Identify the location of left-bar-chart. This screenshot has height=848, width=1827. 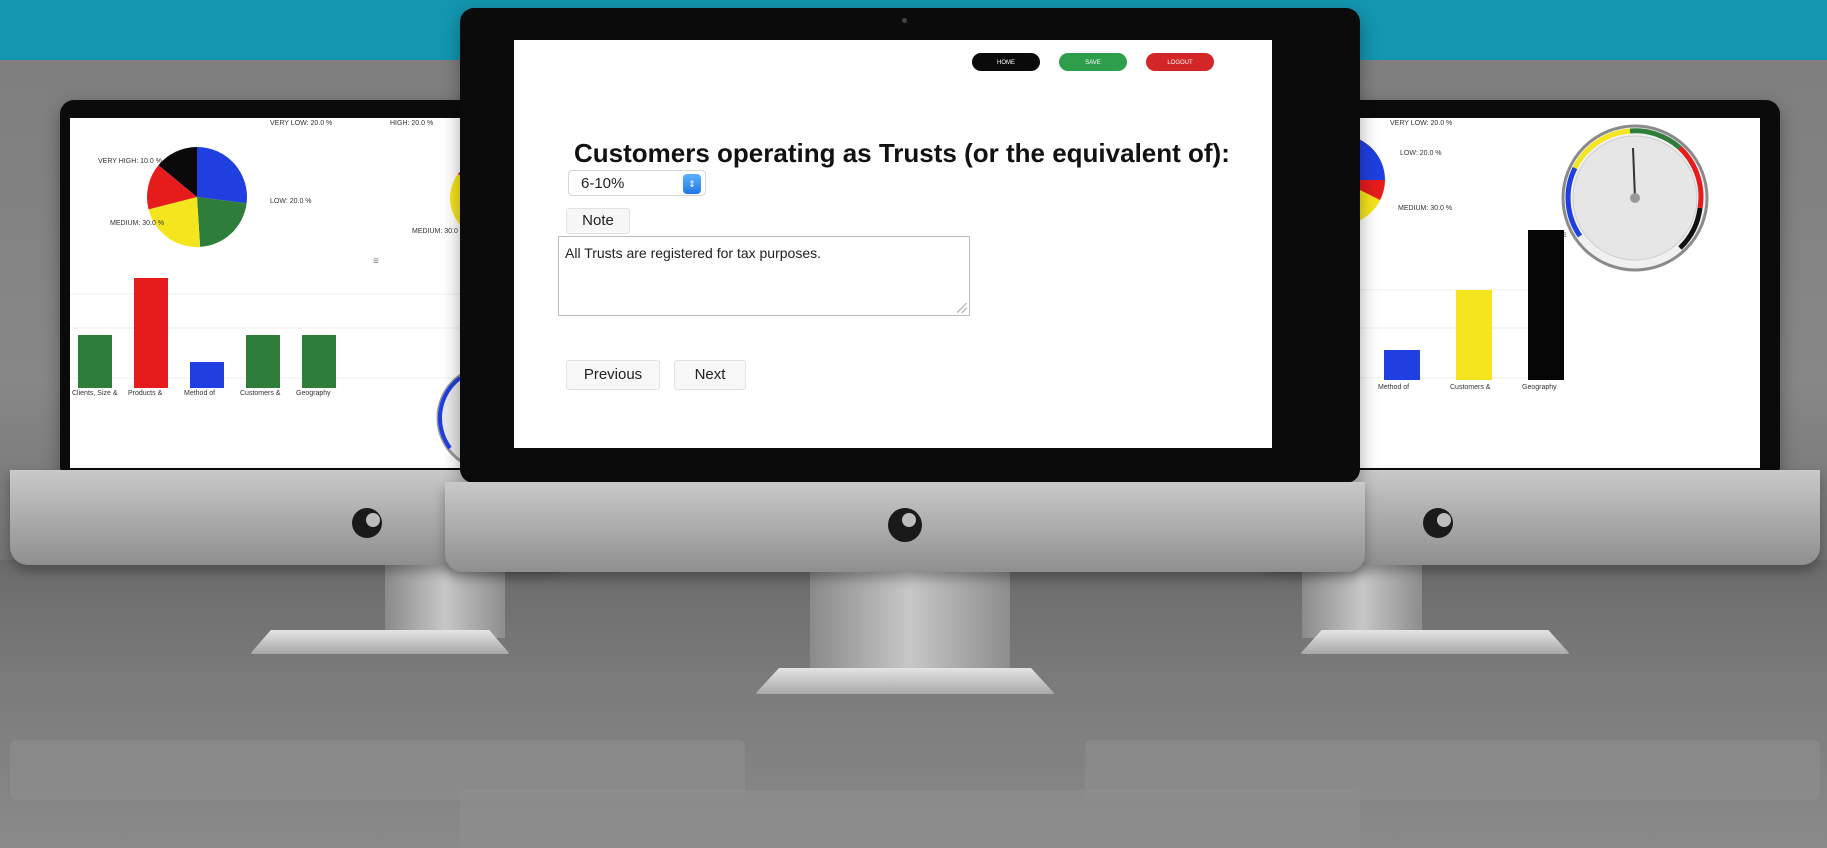
(220, 328).